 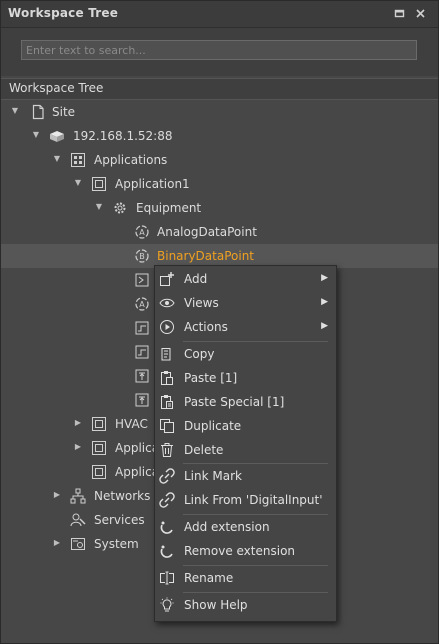 What do you see at coordinates (122, 496) in the screenshot?
I see `tree-node-label: Networks` at bounding box center [122, 496].